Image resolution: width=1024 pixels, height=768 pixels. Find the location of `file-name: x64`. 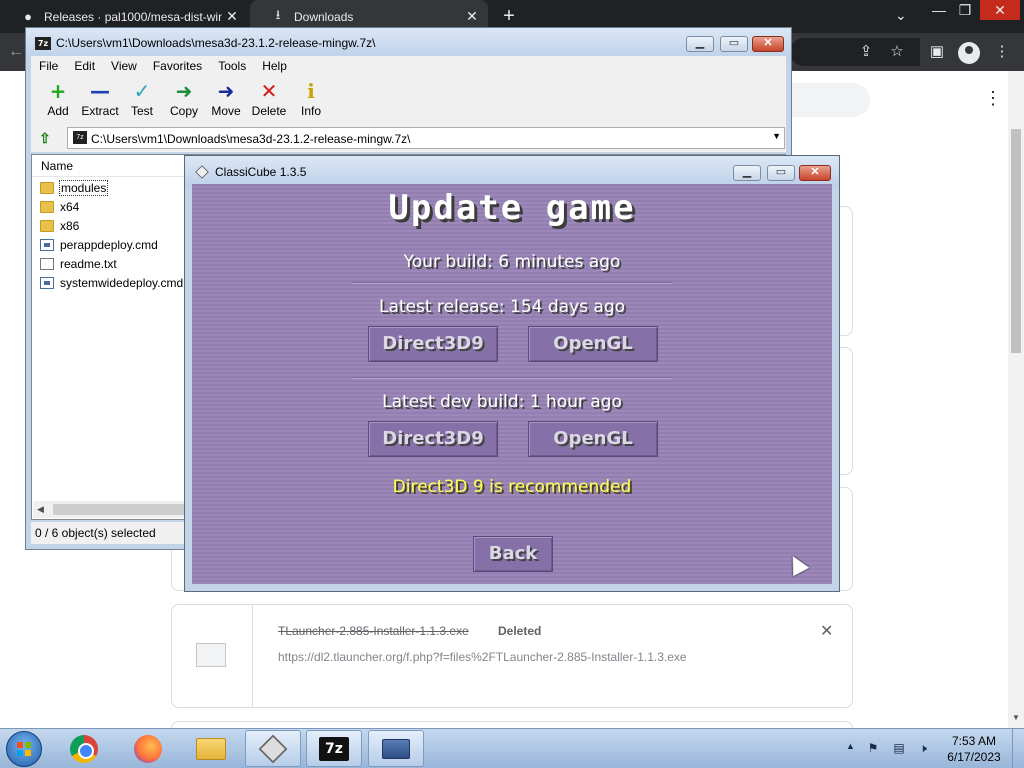

file-name: x64 is located at coordinates (70, 207).